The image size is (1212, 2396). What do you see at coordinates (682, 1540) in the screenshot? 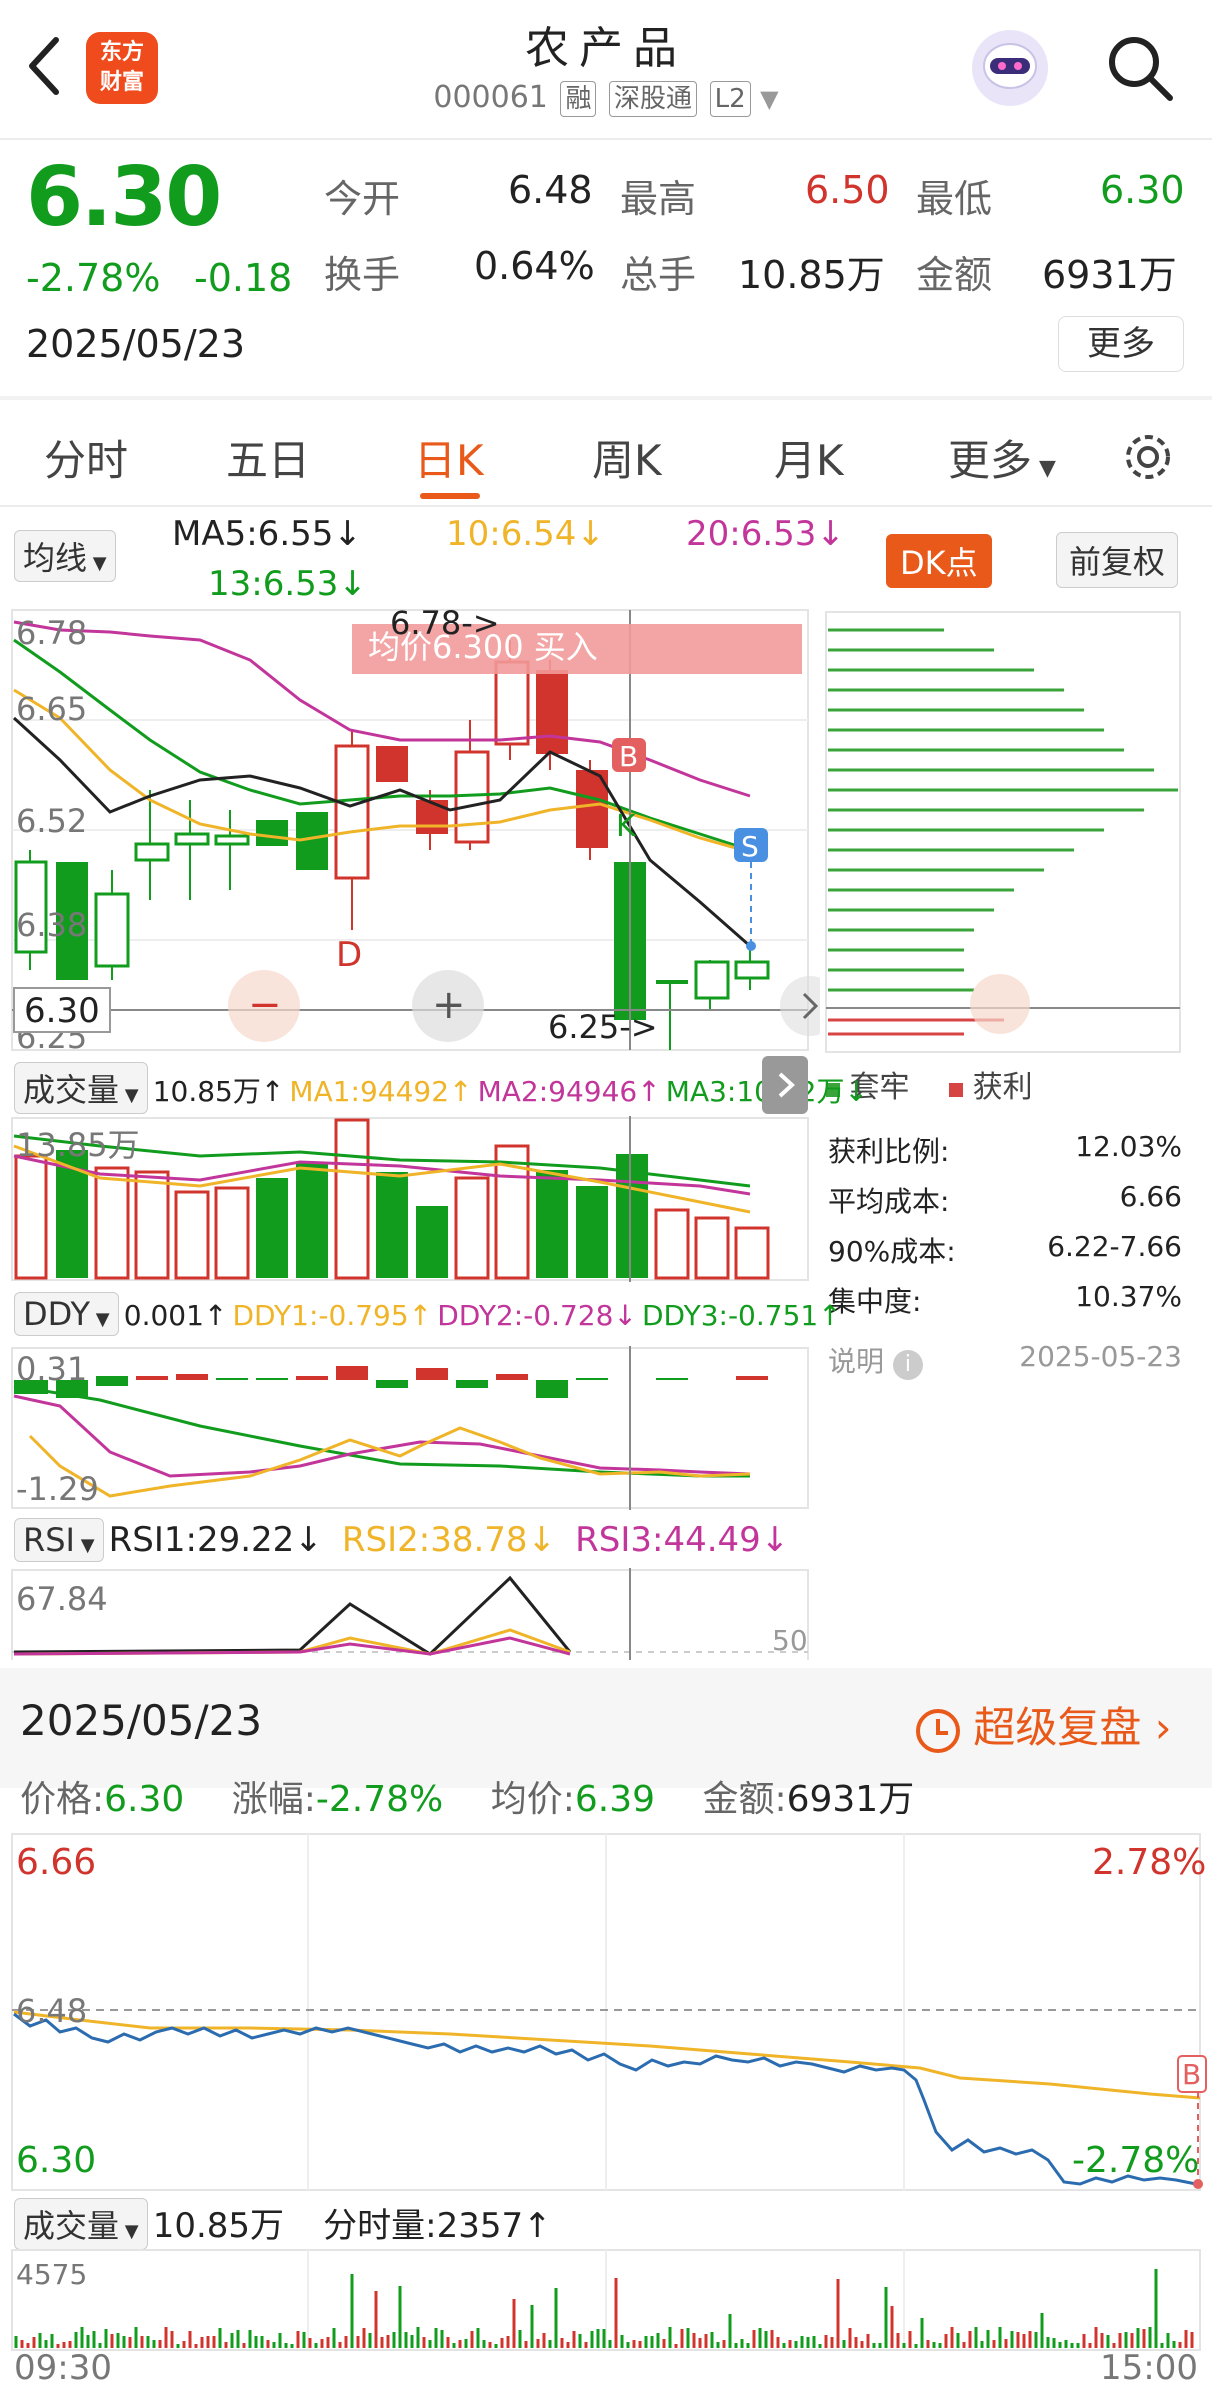
I see `rsi3-value: RSI3:44.49↓` at bounding box center [682, 1540].